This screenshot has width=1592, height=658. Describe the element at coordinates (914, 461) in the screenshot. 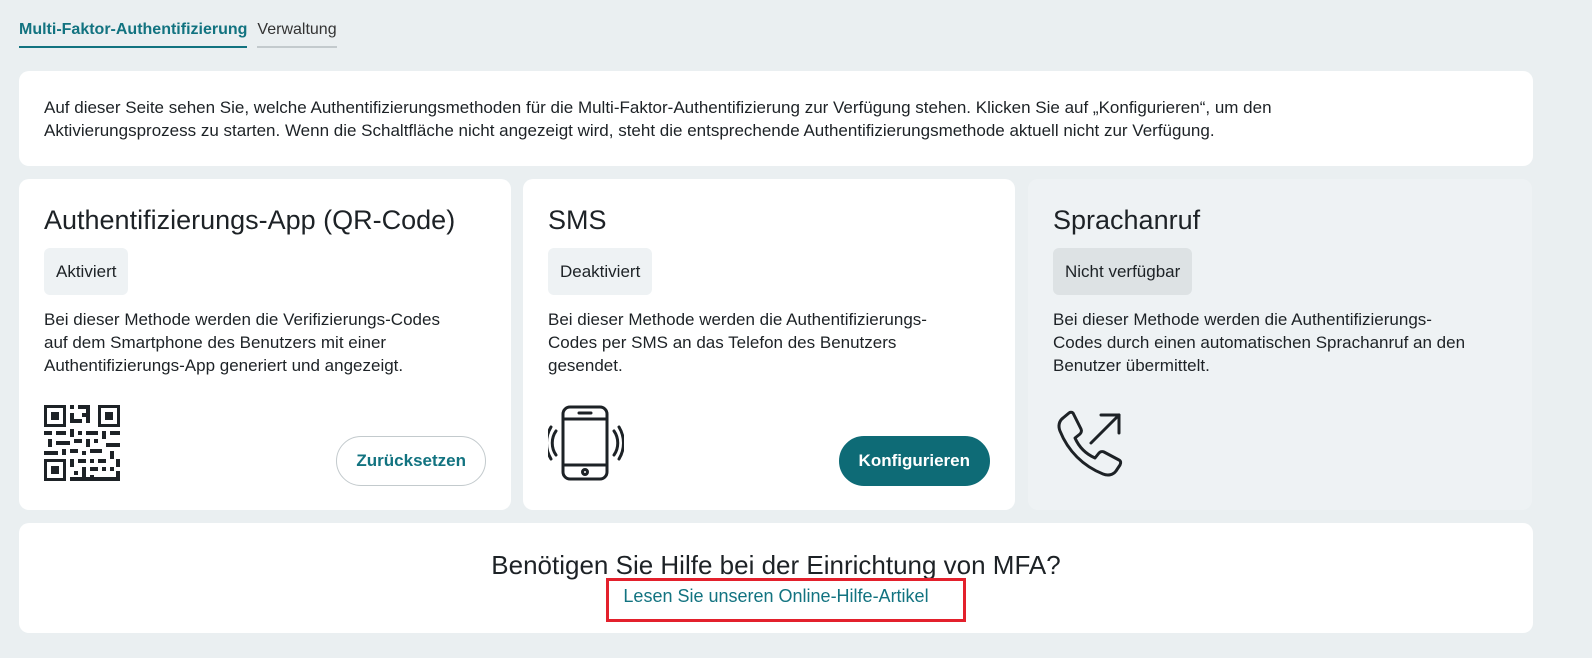

I see `configure-button: Konfigurieren` at that location.